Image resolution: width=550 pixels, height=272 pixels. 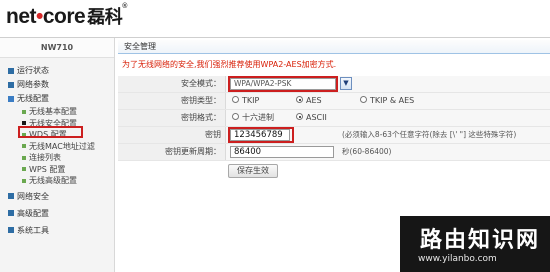 I want to click on cipher-tkip-aes-option: TKIP & AES, so click(x=387, y=101).